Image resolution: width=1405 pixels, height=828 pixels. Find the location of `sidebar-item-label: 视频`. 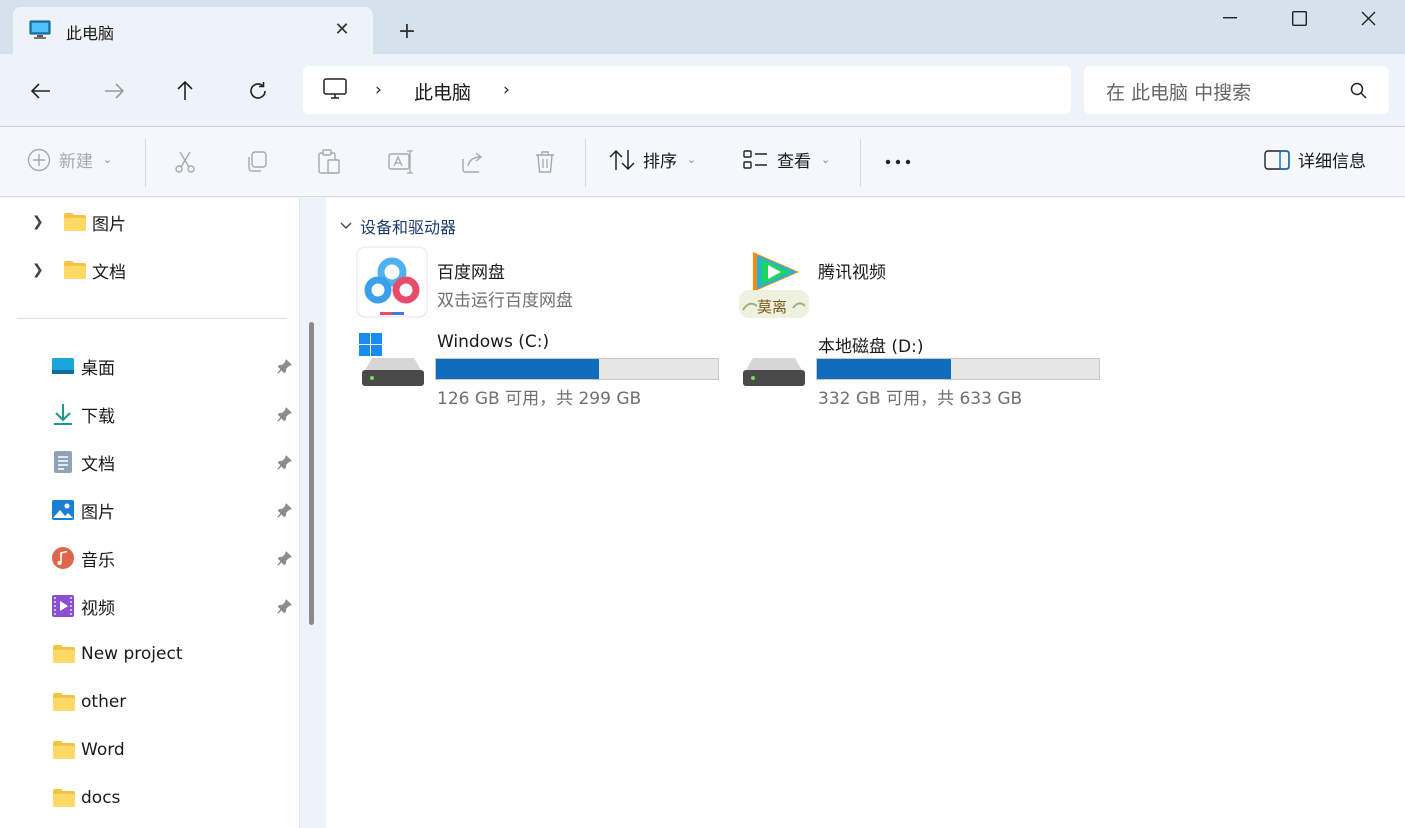

sidebar-item-label: 视频 is located at coordinates (98, 608).